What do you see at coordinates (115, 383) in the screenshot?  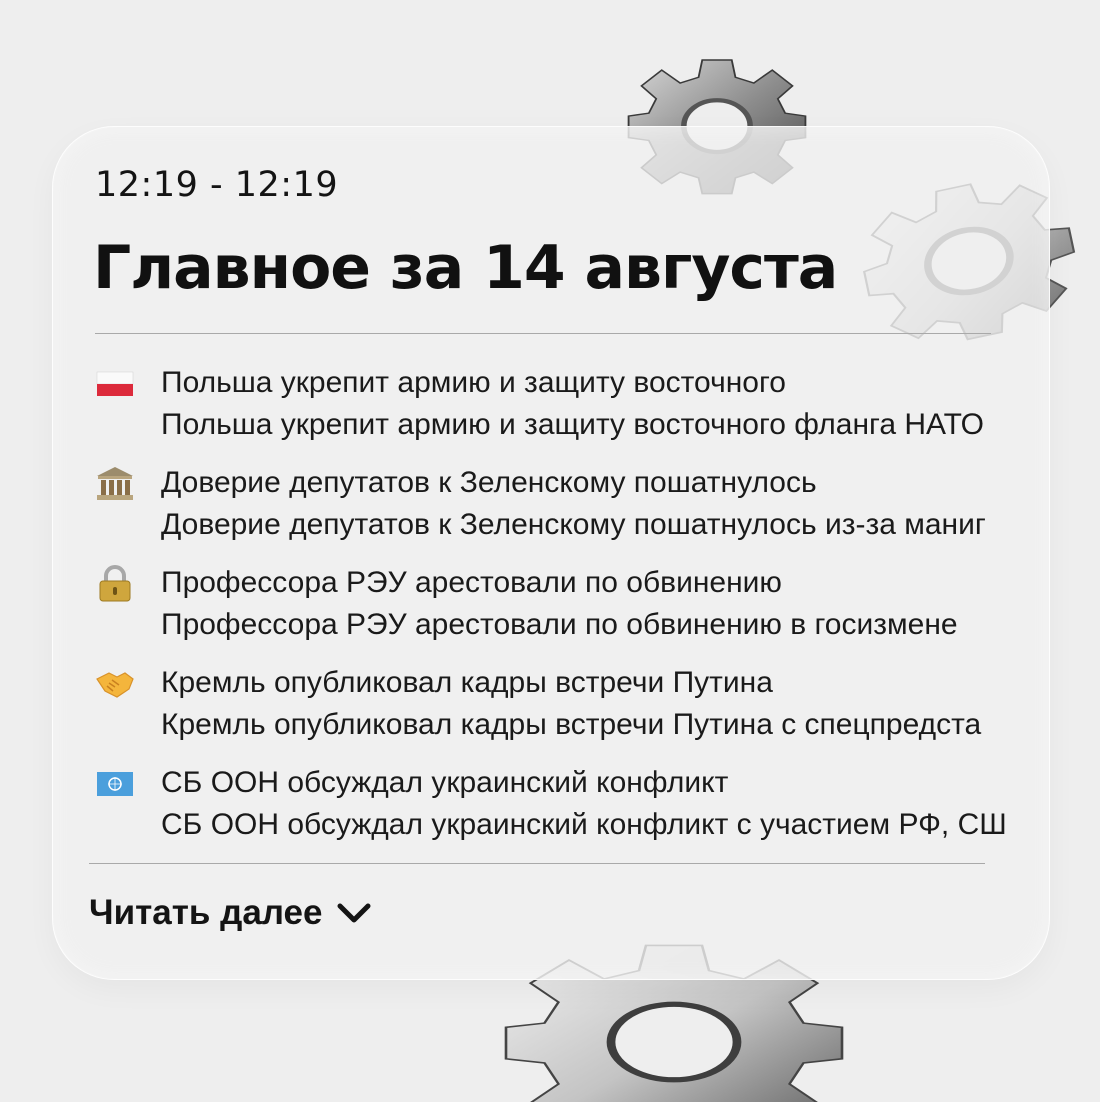 I see `poland-flag-icon` at bounding box center [115, 383].